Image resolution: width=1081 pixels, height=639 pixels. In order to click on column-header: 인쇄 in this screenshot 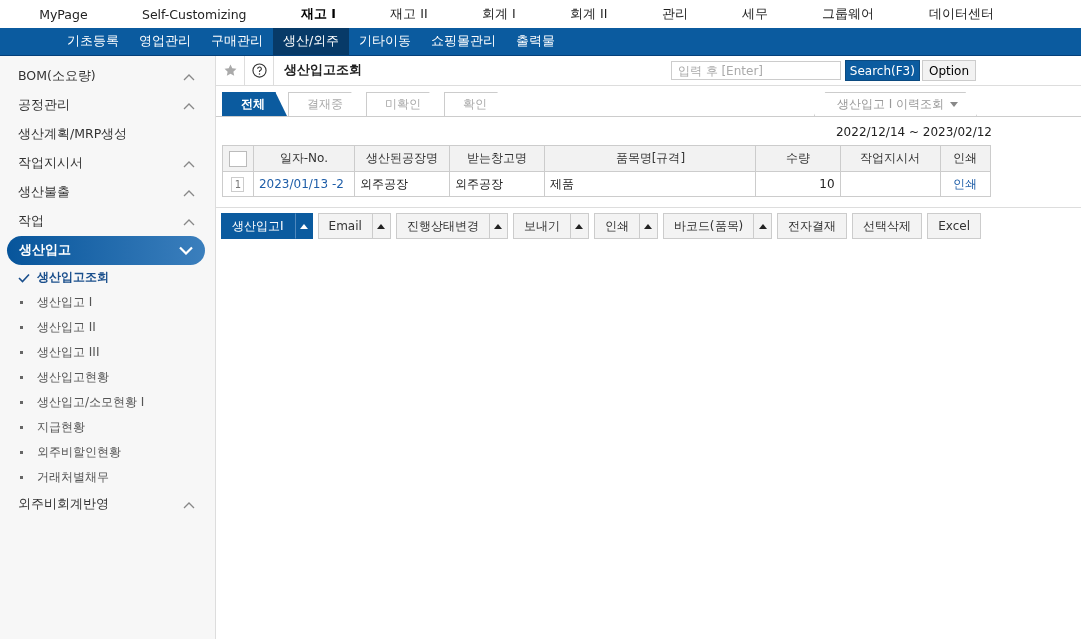, I will do `click(965, 158)`.